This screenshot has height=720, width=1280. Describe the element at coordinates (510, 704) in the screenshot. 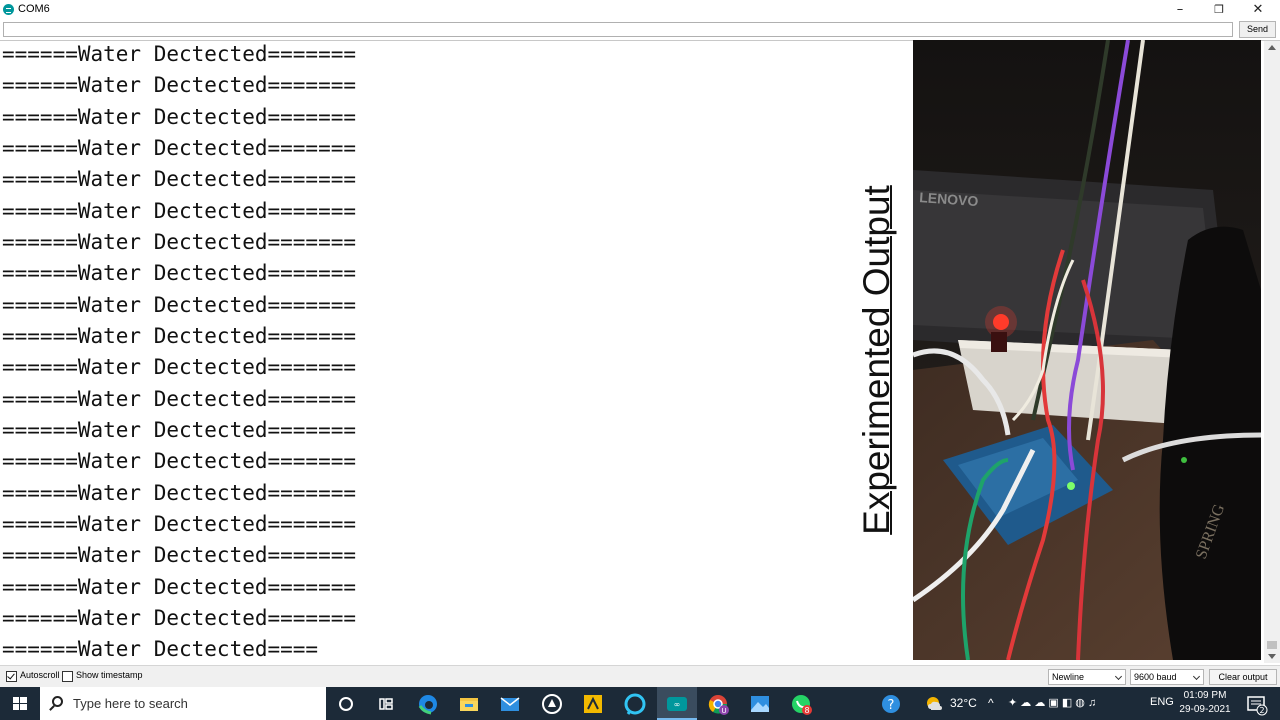

I see `mail-icon` at that location.